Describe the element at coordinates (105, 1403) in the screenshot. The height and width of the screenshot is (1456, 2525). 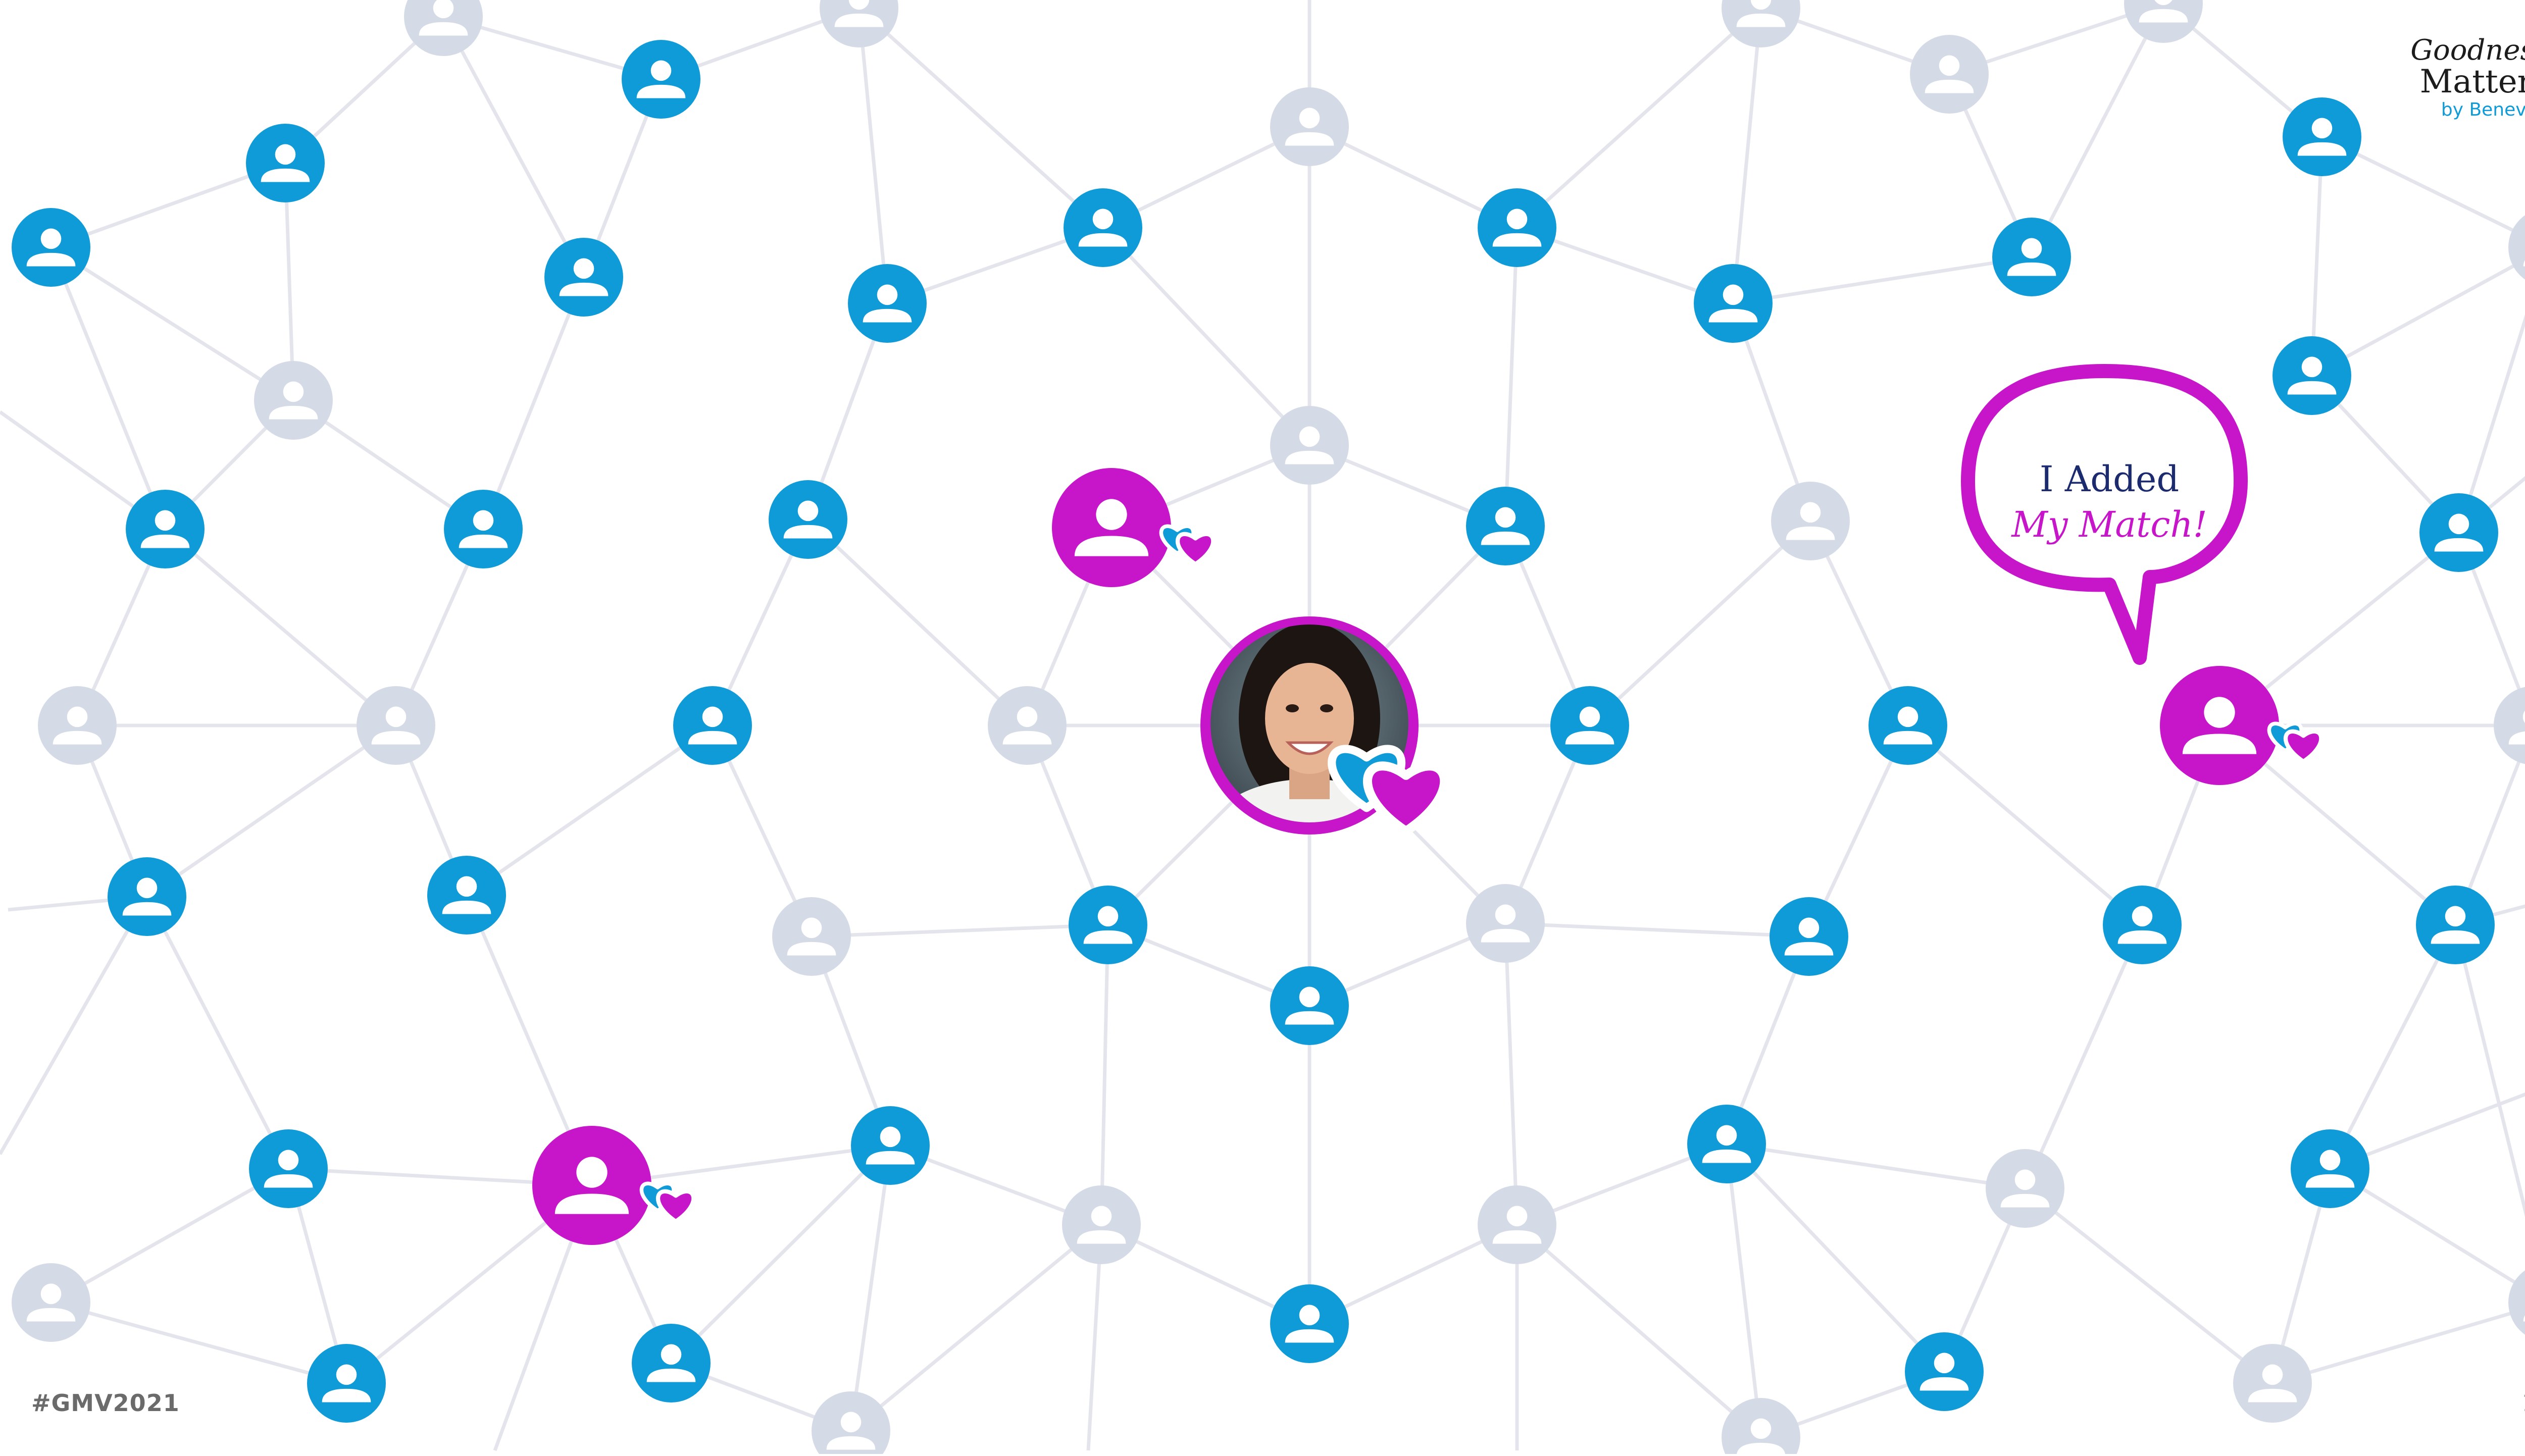
I see `hashtag-label: #GMV2021` at that location.